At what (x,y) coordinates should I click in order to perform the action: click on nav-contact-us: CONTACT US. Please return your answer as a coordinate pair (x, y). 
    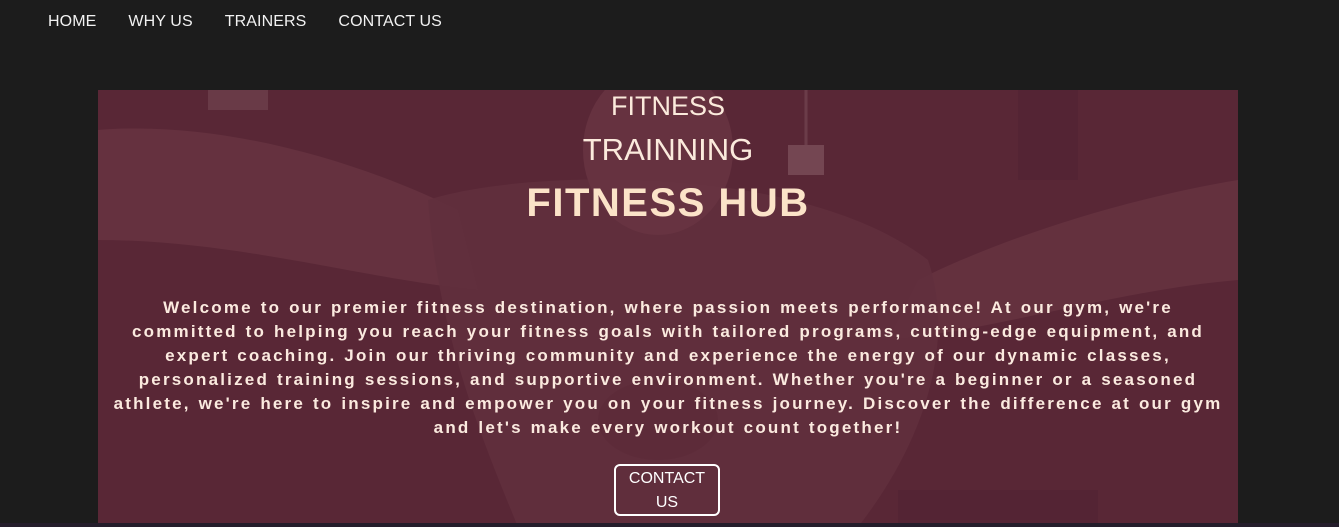
    Looking at the image, I should click on (390, 22).